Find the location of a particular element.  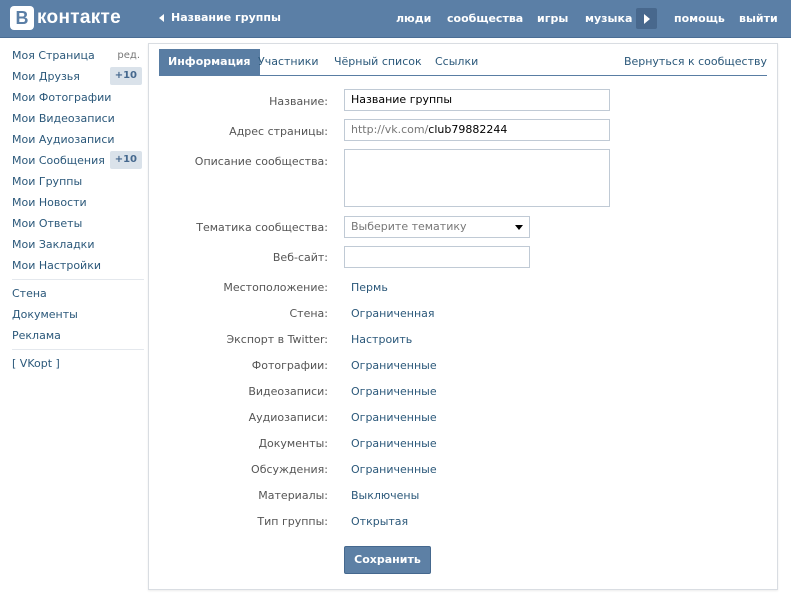

group-type-setting: Открытая is located at coordinates (379, 521).